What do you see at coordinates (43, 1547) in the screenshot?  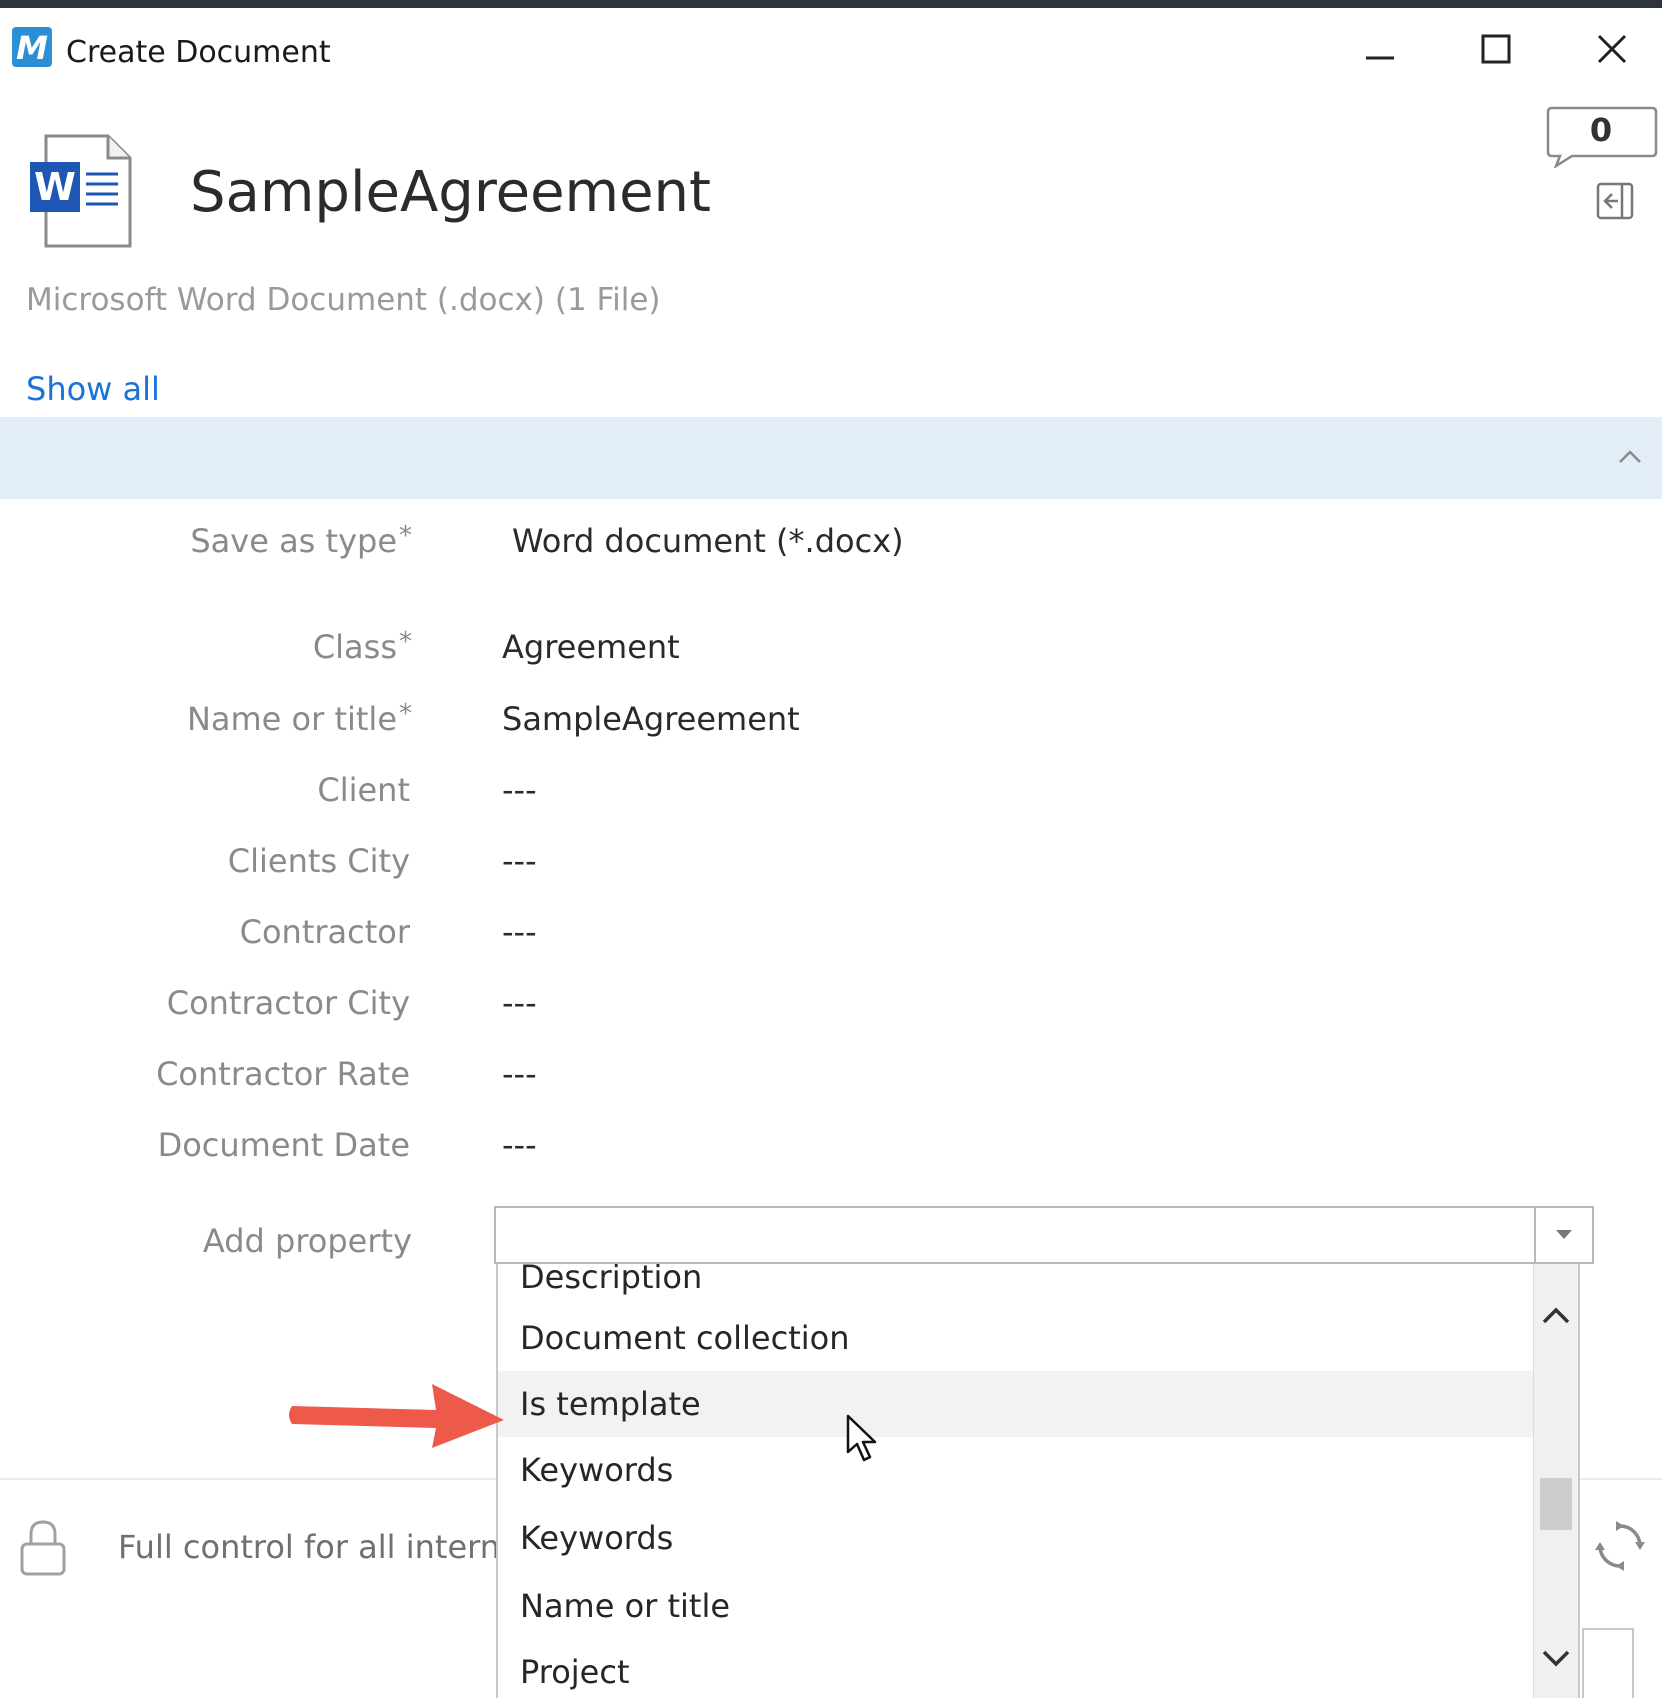 I see `lock-icon` at bounding box center [43, 1547].